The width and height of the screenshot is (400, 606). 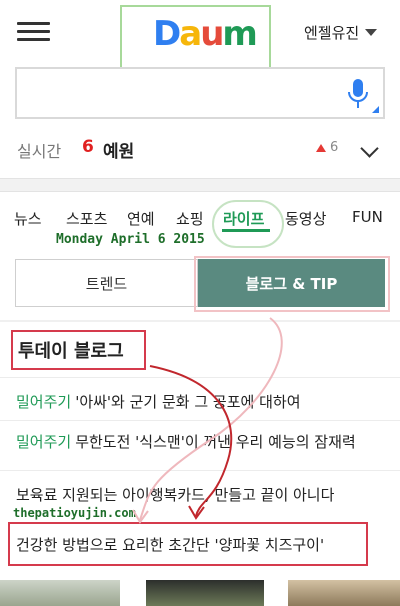 I want to click on annotation-arrows, so click(x=207, y=420).